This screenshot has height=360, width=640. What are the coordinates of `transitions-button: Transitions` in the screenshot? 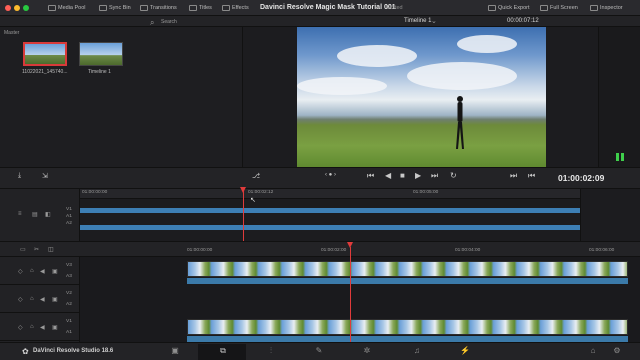 It's located at (158, 8).